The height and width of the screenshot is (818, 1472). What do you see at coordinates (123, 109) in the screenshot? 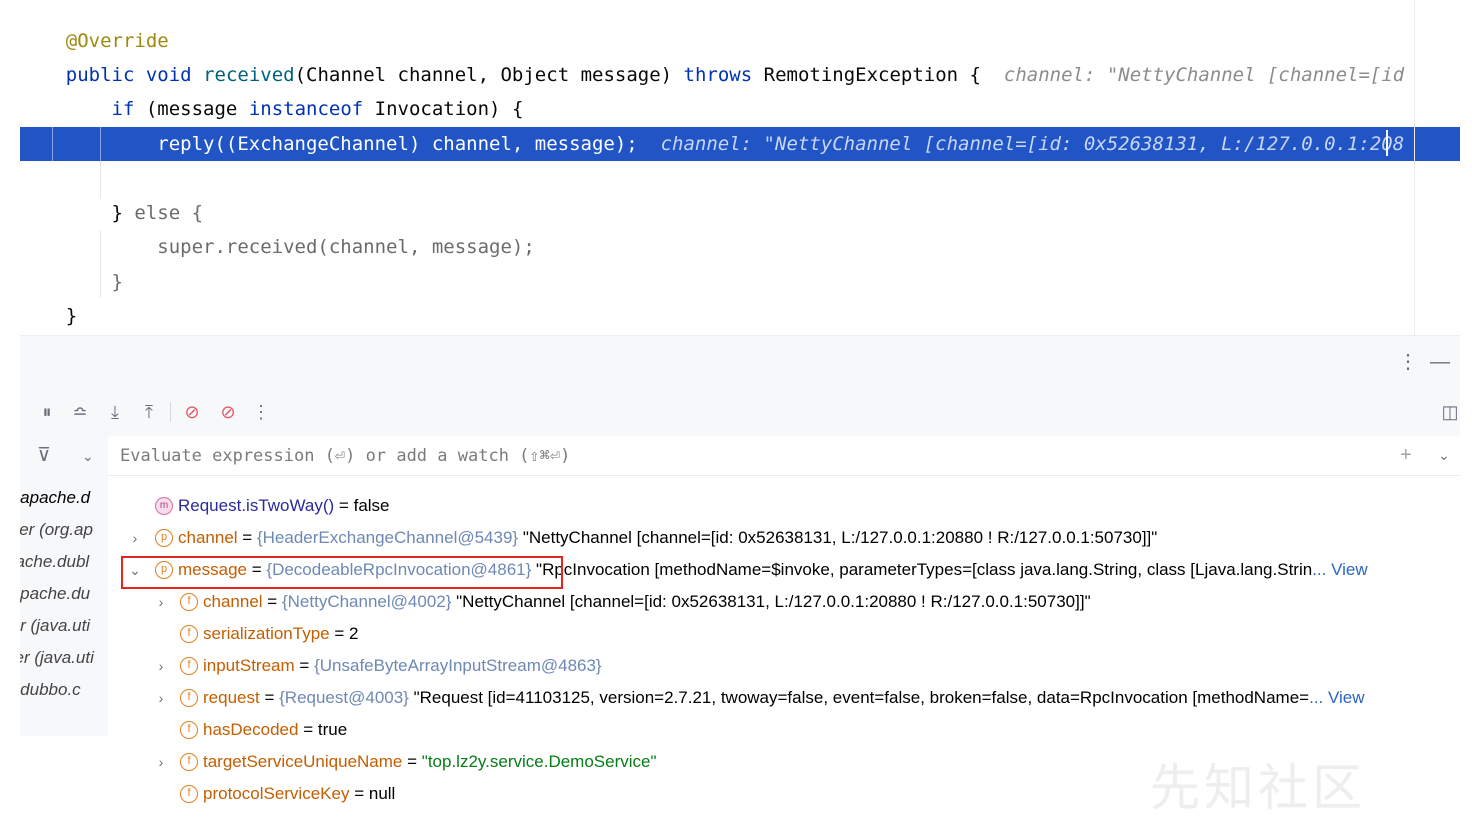
I see `keyword-if: if` at bounding box center [123, 109].